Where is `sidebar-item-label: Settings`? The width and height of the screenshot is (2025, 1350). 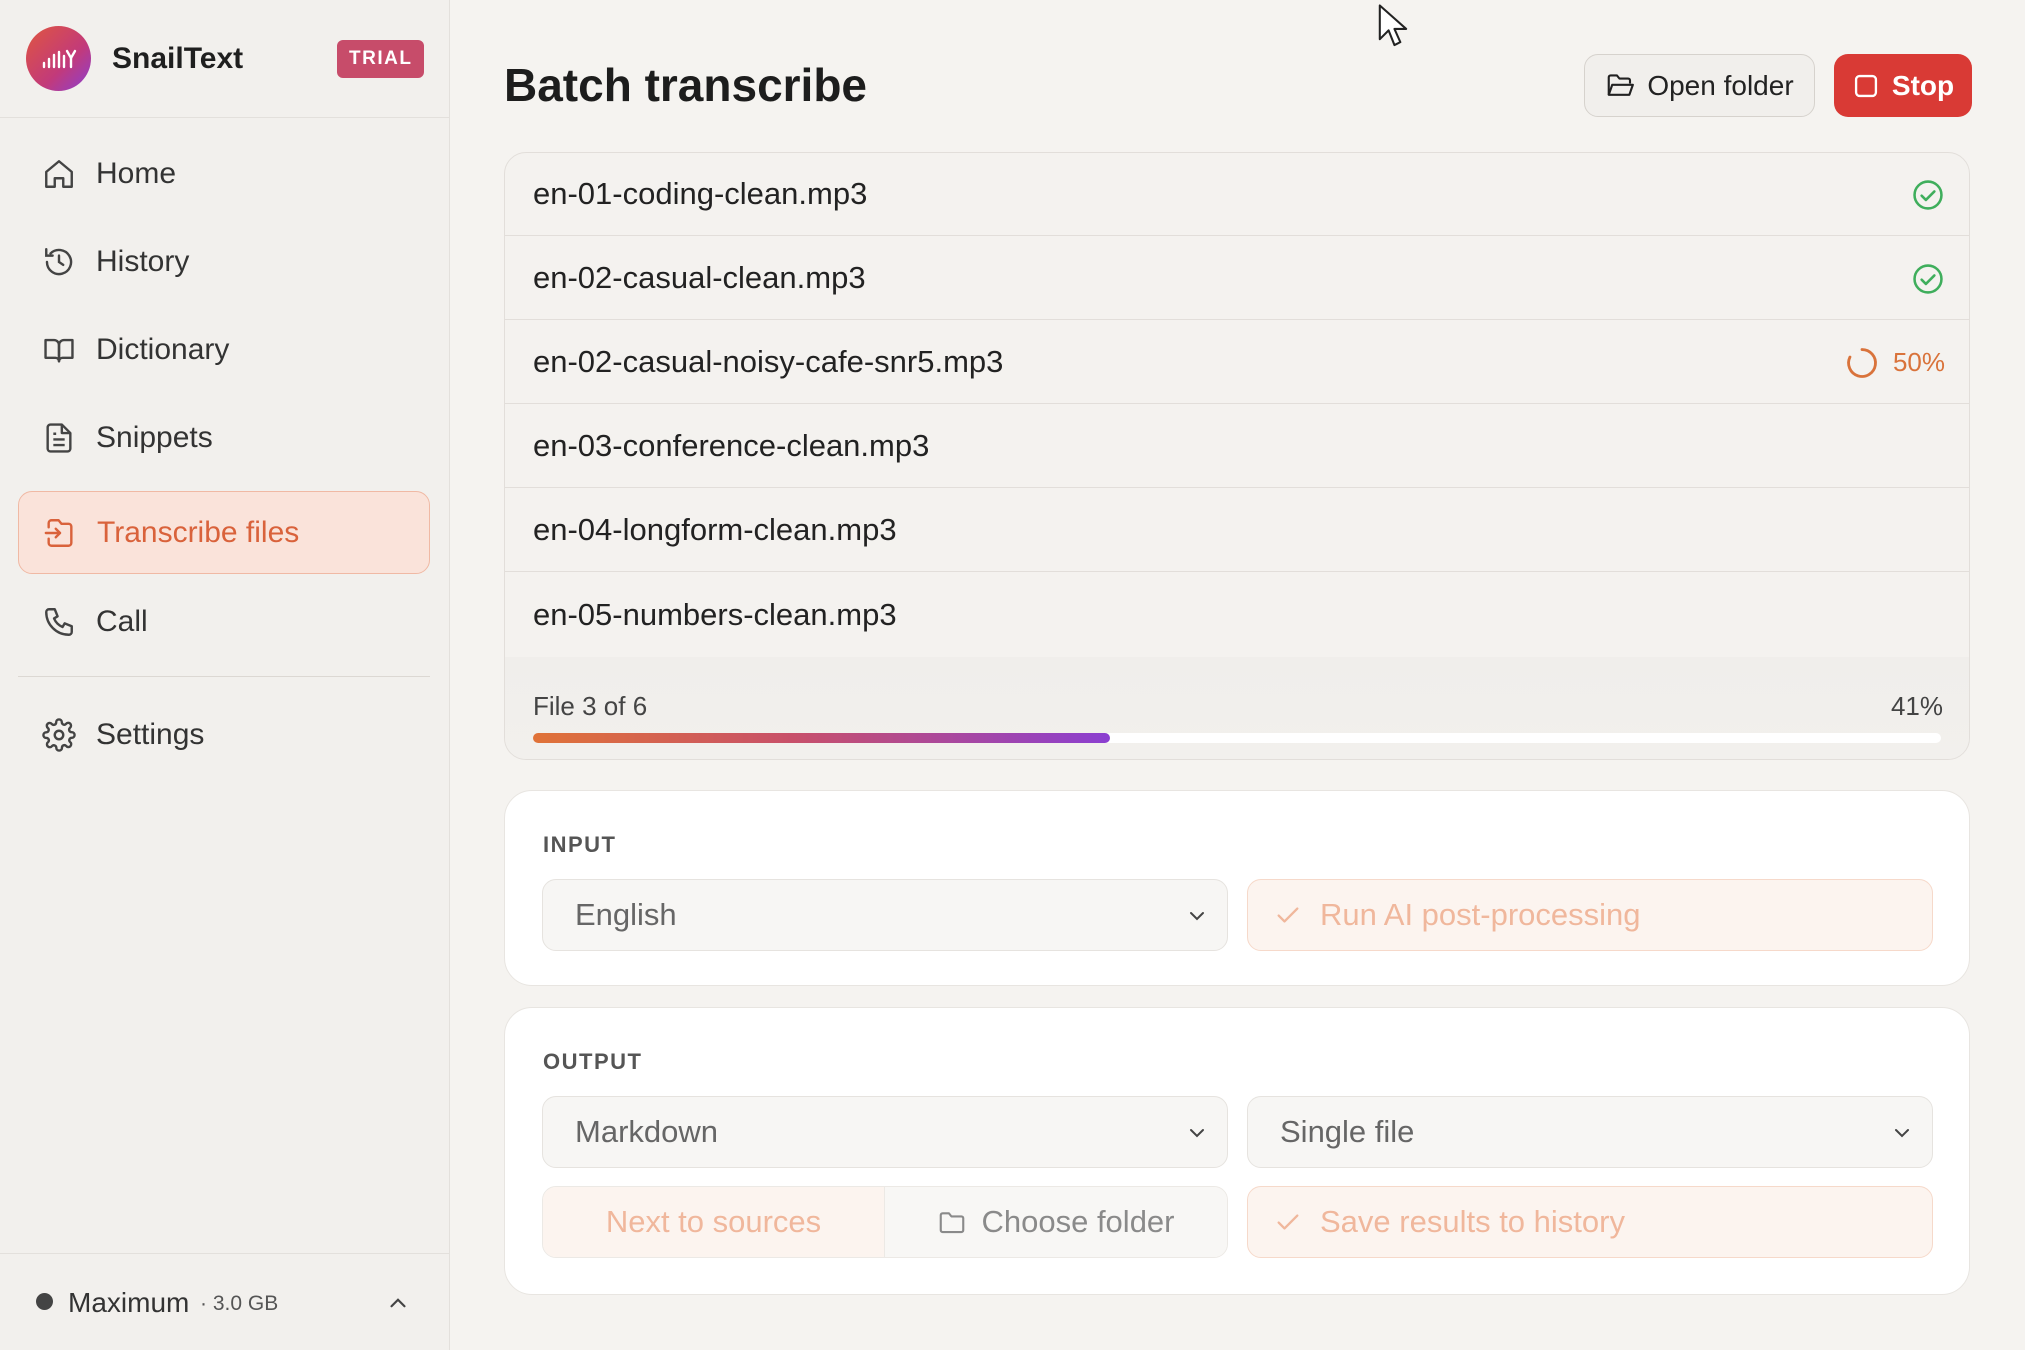 sidebar-item-label: Settings is located at coordinates (150, 734).